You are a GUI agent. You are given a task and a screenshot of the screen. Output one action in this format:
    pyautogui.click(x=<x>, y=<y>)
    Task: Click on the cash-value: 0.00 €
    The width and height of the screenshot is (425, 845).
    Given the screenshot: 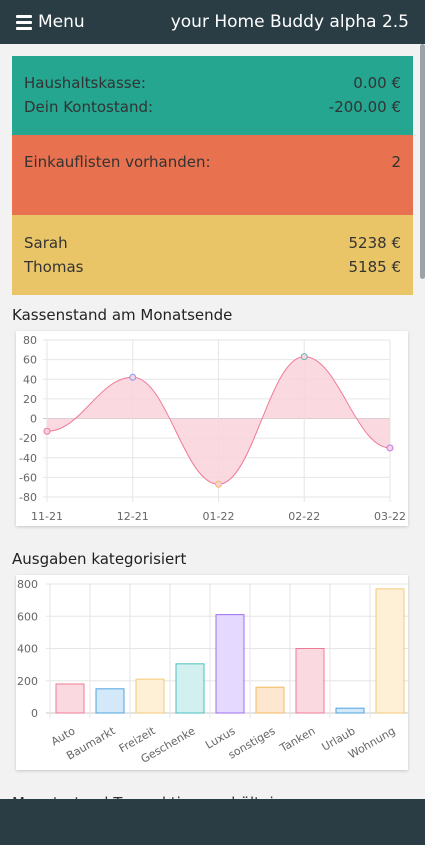 What is the action you would take?
    pyautogui.click(x=377, y=83)
    